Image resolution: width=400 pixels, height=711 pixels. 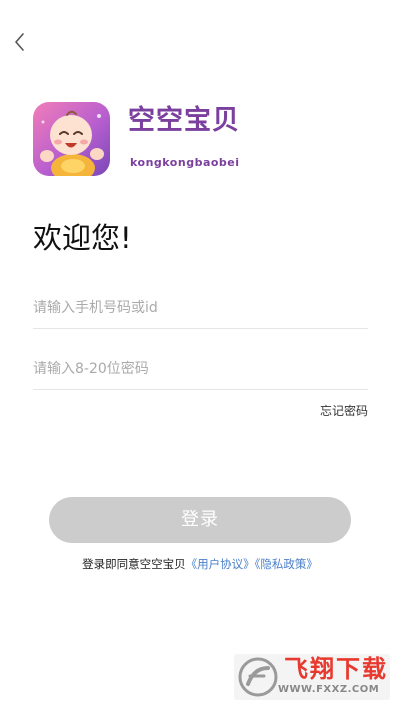 I want to click on brand-logo: 空空宝贝 kongkongbaobei, so click(x=198, y=139).